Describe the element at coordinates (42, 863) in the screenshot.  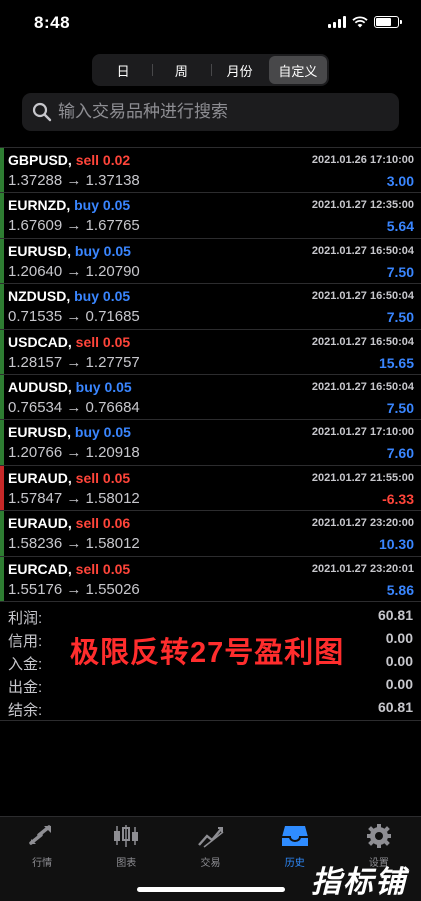
I see `tab-label: 行情` at that location.